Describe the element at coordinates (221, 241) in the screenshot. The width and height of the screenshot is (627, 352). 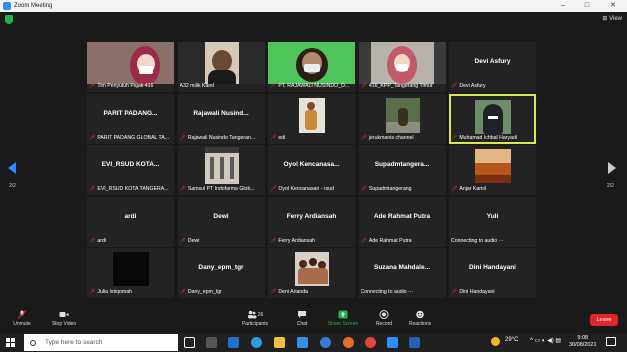
I see `participant-label: 🎤︎ Dewi` at that location.